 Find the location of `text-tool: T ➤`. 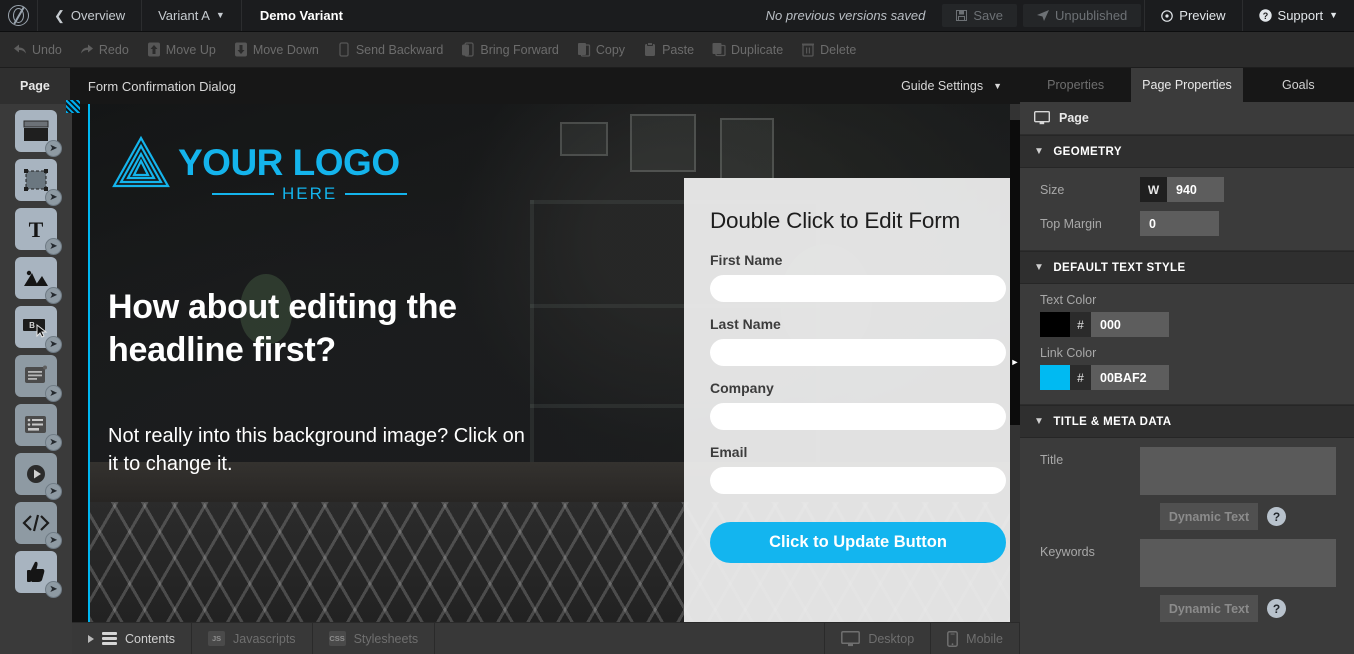

text-tool: T ➤ is located at coordinates (38, 231).